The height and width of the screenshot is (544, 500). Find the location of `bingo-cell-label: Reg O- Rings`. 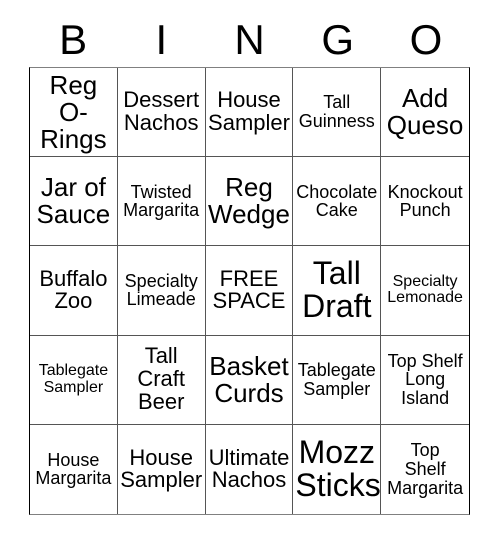

bingo-cell-label: Reg O- Rings is located at coordinates (73, 111).